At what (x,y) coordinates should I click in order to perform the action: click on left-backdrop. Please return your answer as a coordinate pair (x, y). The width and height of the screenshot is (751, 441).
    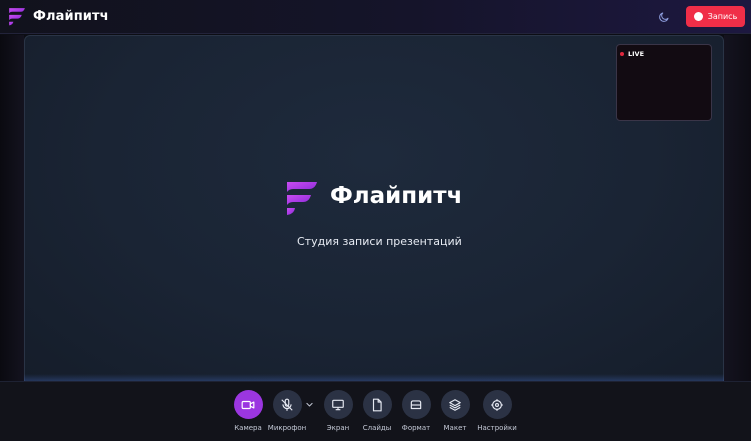
    Looking at the image, I should click on (12, 208).